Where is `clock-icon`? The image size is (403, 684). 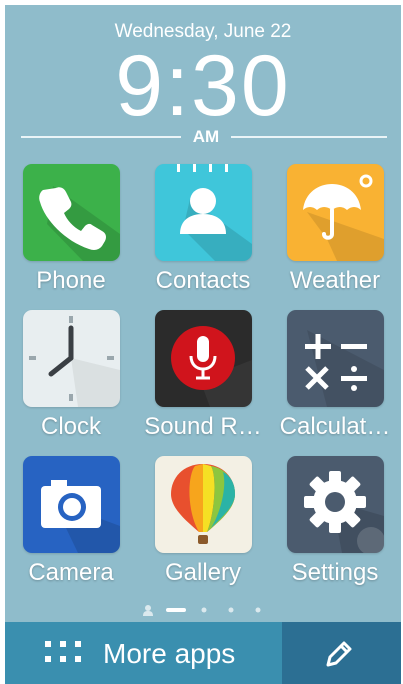
clock-icon is located at coordinates (71, 358).